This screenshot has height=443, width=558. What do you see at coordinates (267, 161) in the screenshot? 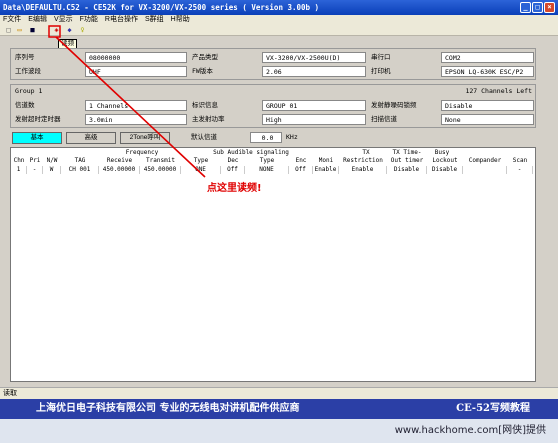
I see `col-enc-type: Type` at bounding box center [267, 161].